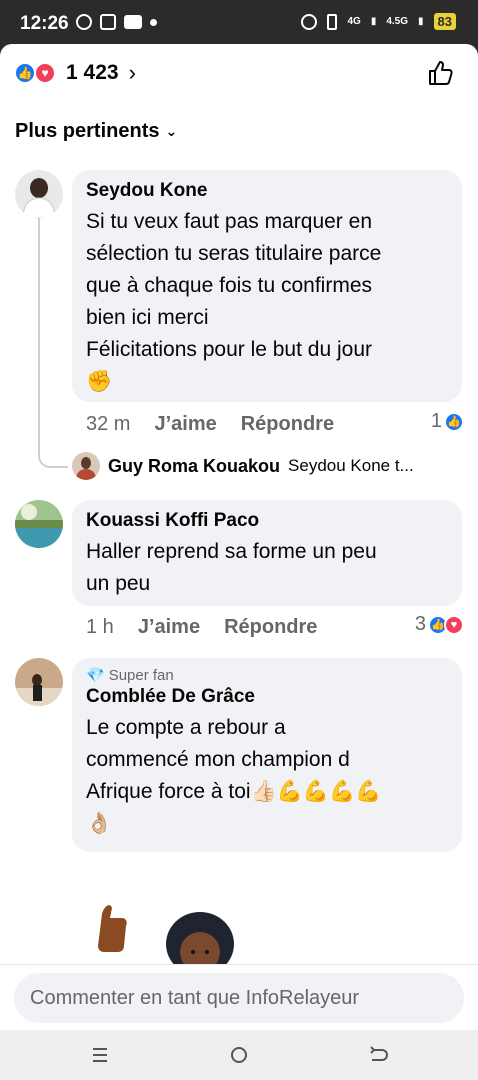 This screenshot has width=478, height=1080. Describe the element at coordinates (201, 627) in the screenshot. I see `comment-actions: 1 h J’aime Répondre` at that location.